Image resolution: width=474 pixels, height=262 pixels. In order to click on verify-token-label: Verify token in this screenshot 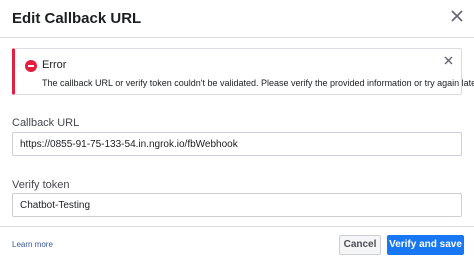, I will do `click(41, 185)`.